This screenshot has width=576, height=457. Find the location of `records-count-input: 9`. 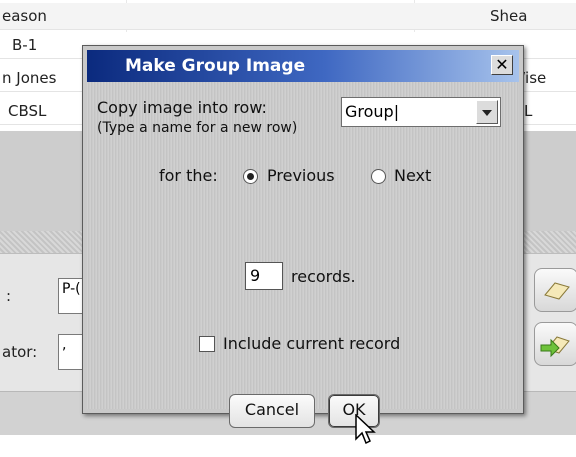

records-count-input: 9 is located at coordinates (264, 276).